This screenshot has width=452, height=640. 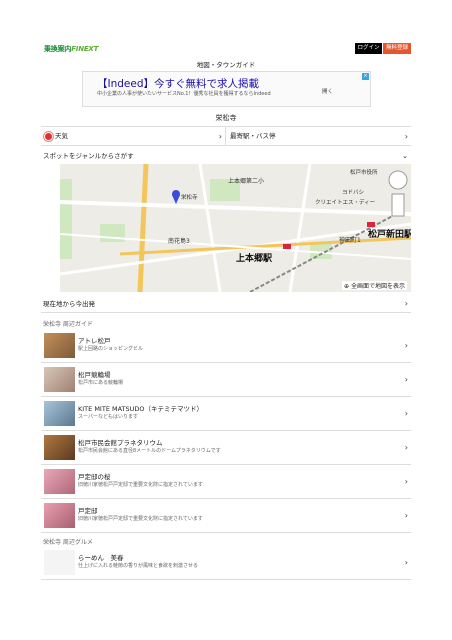 What do you see at coordinates (48, 136) in the screenshot?
I see `weather-sun-icon` at bounding box center [48, 136].